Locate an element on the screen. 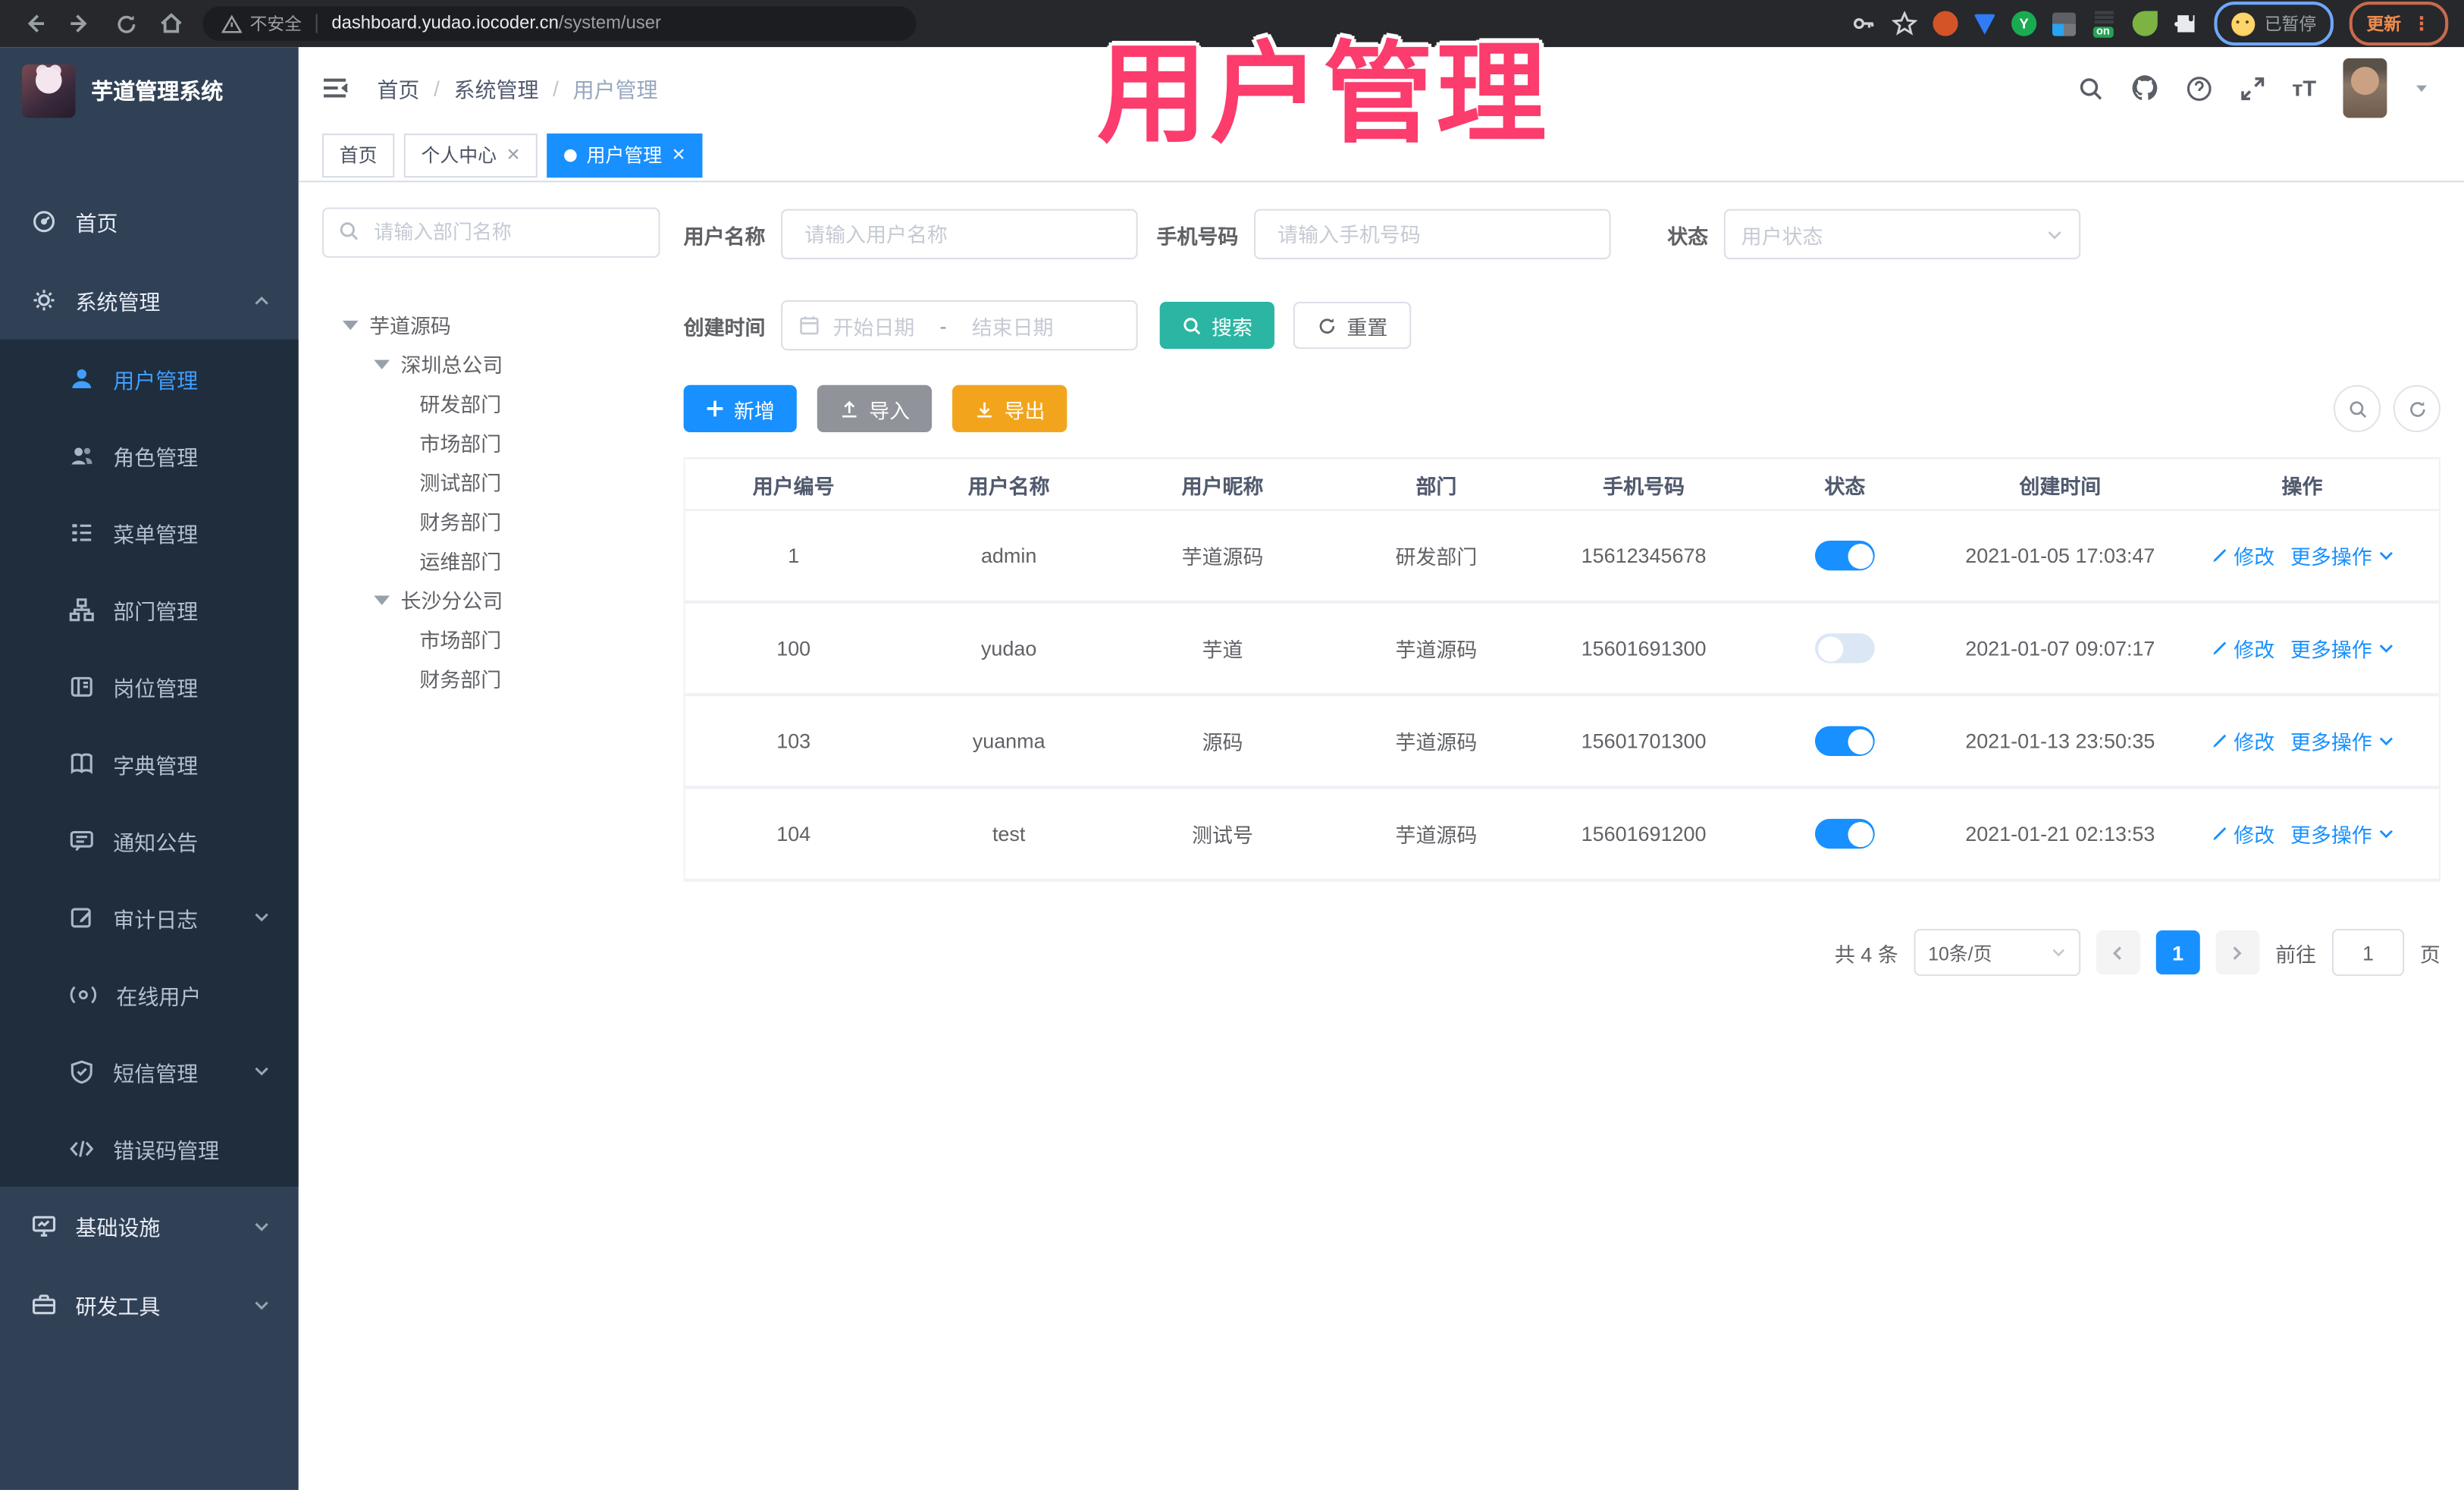  page-size-select: 10条/页 is located at coordinates (1997, 952).